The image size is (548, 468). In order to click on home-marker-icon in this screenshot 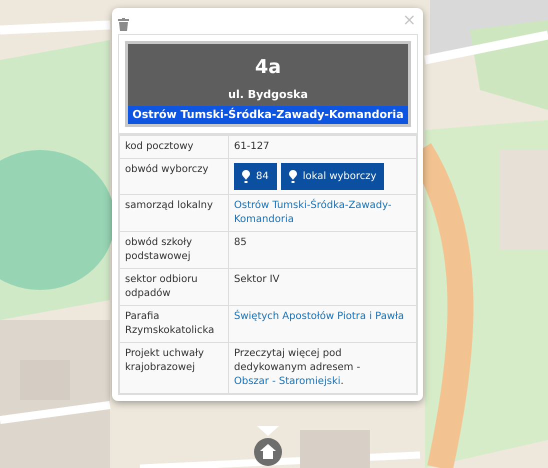, I will do `click(268, 452)`.